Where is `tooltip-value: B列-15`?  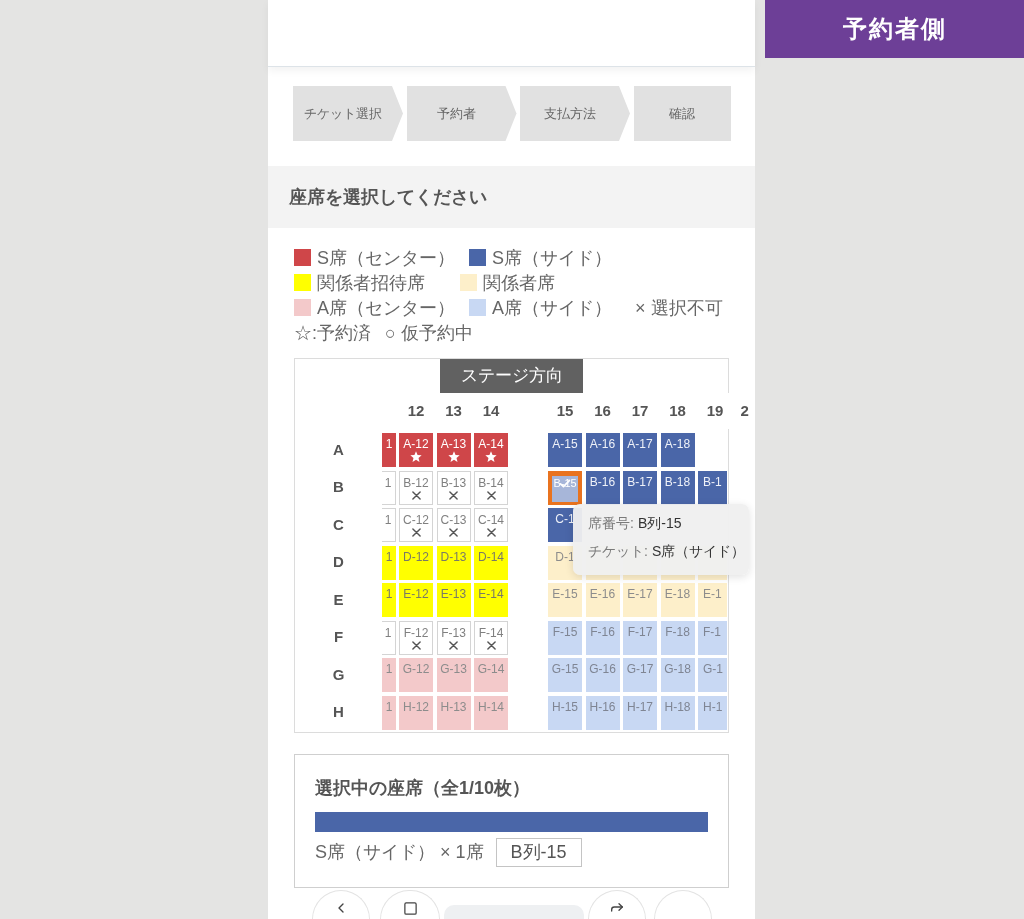
tooltip-value: B列-15 is located at coordinates (659, 523).